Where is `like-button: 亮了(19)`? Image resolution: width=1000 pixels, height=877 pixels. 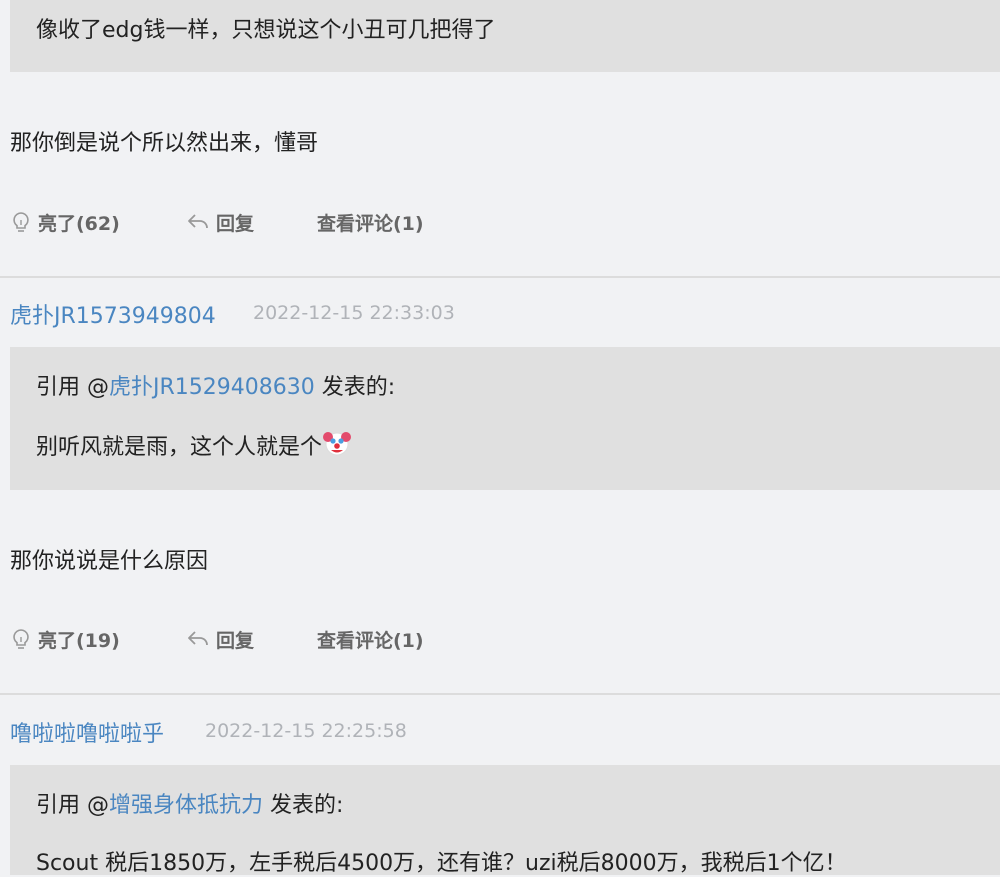
like-button: 亮了(19) is located at coordinates (65, 639).